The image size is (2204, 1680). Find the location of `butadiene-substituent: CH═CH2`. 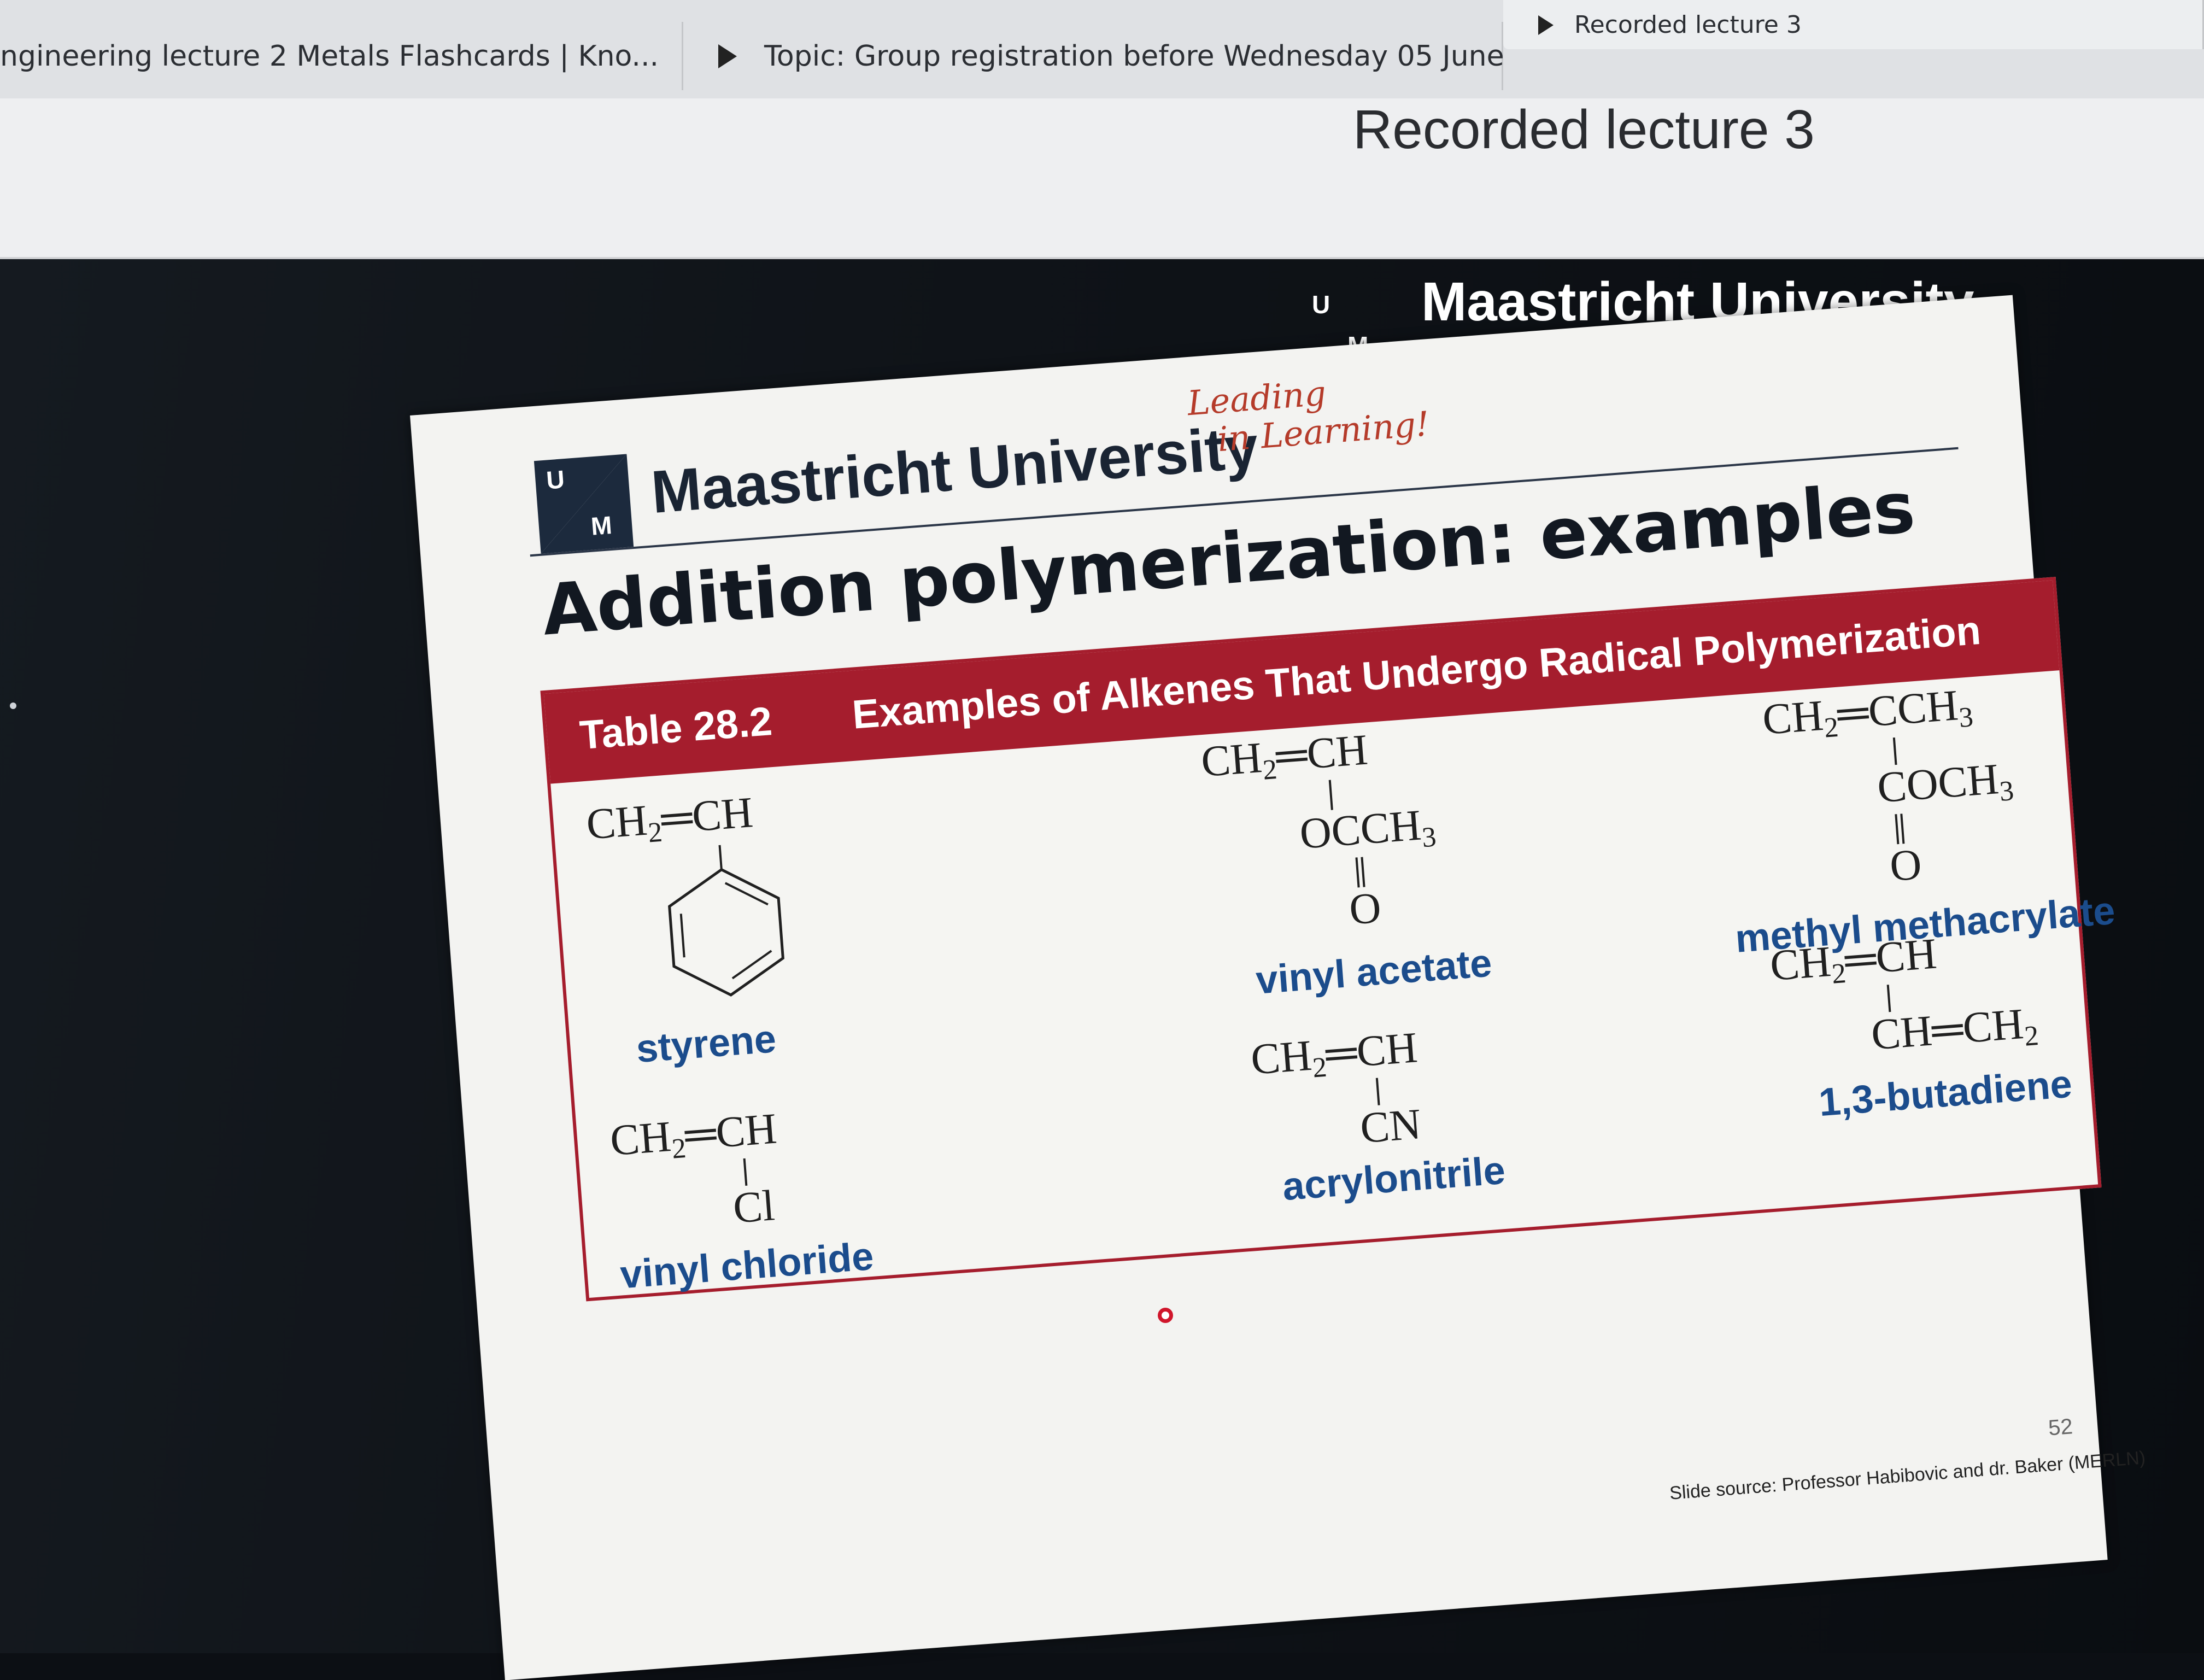

butadiene-substituent: CH═CH2 is located at coordinates (1954, 1029).